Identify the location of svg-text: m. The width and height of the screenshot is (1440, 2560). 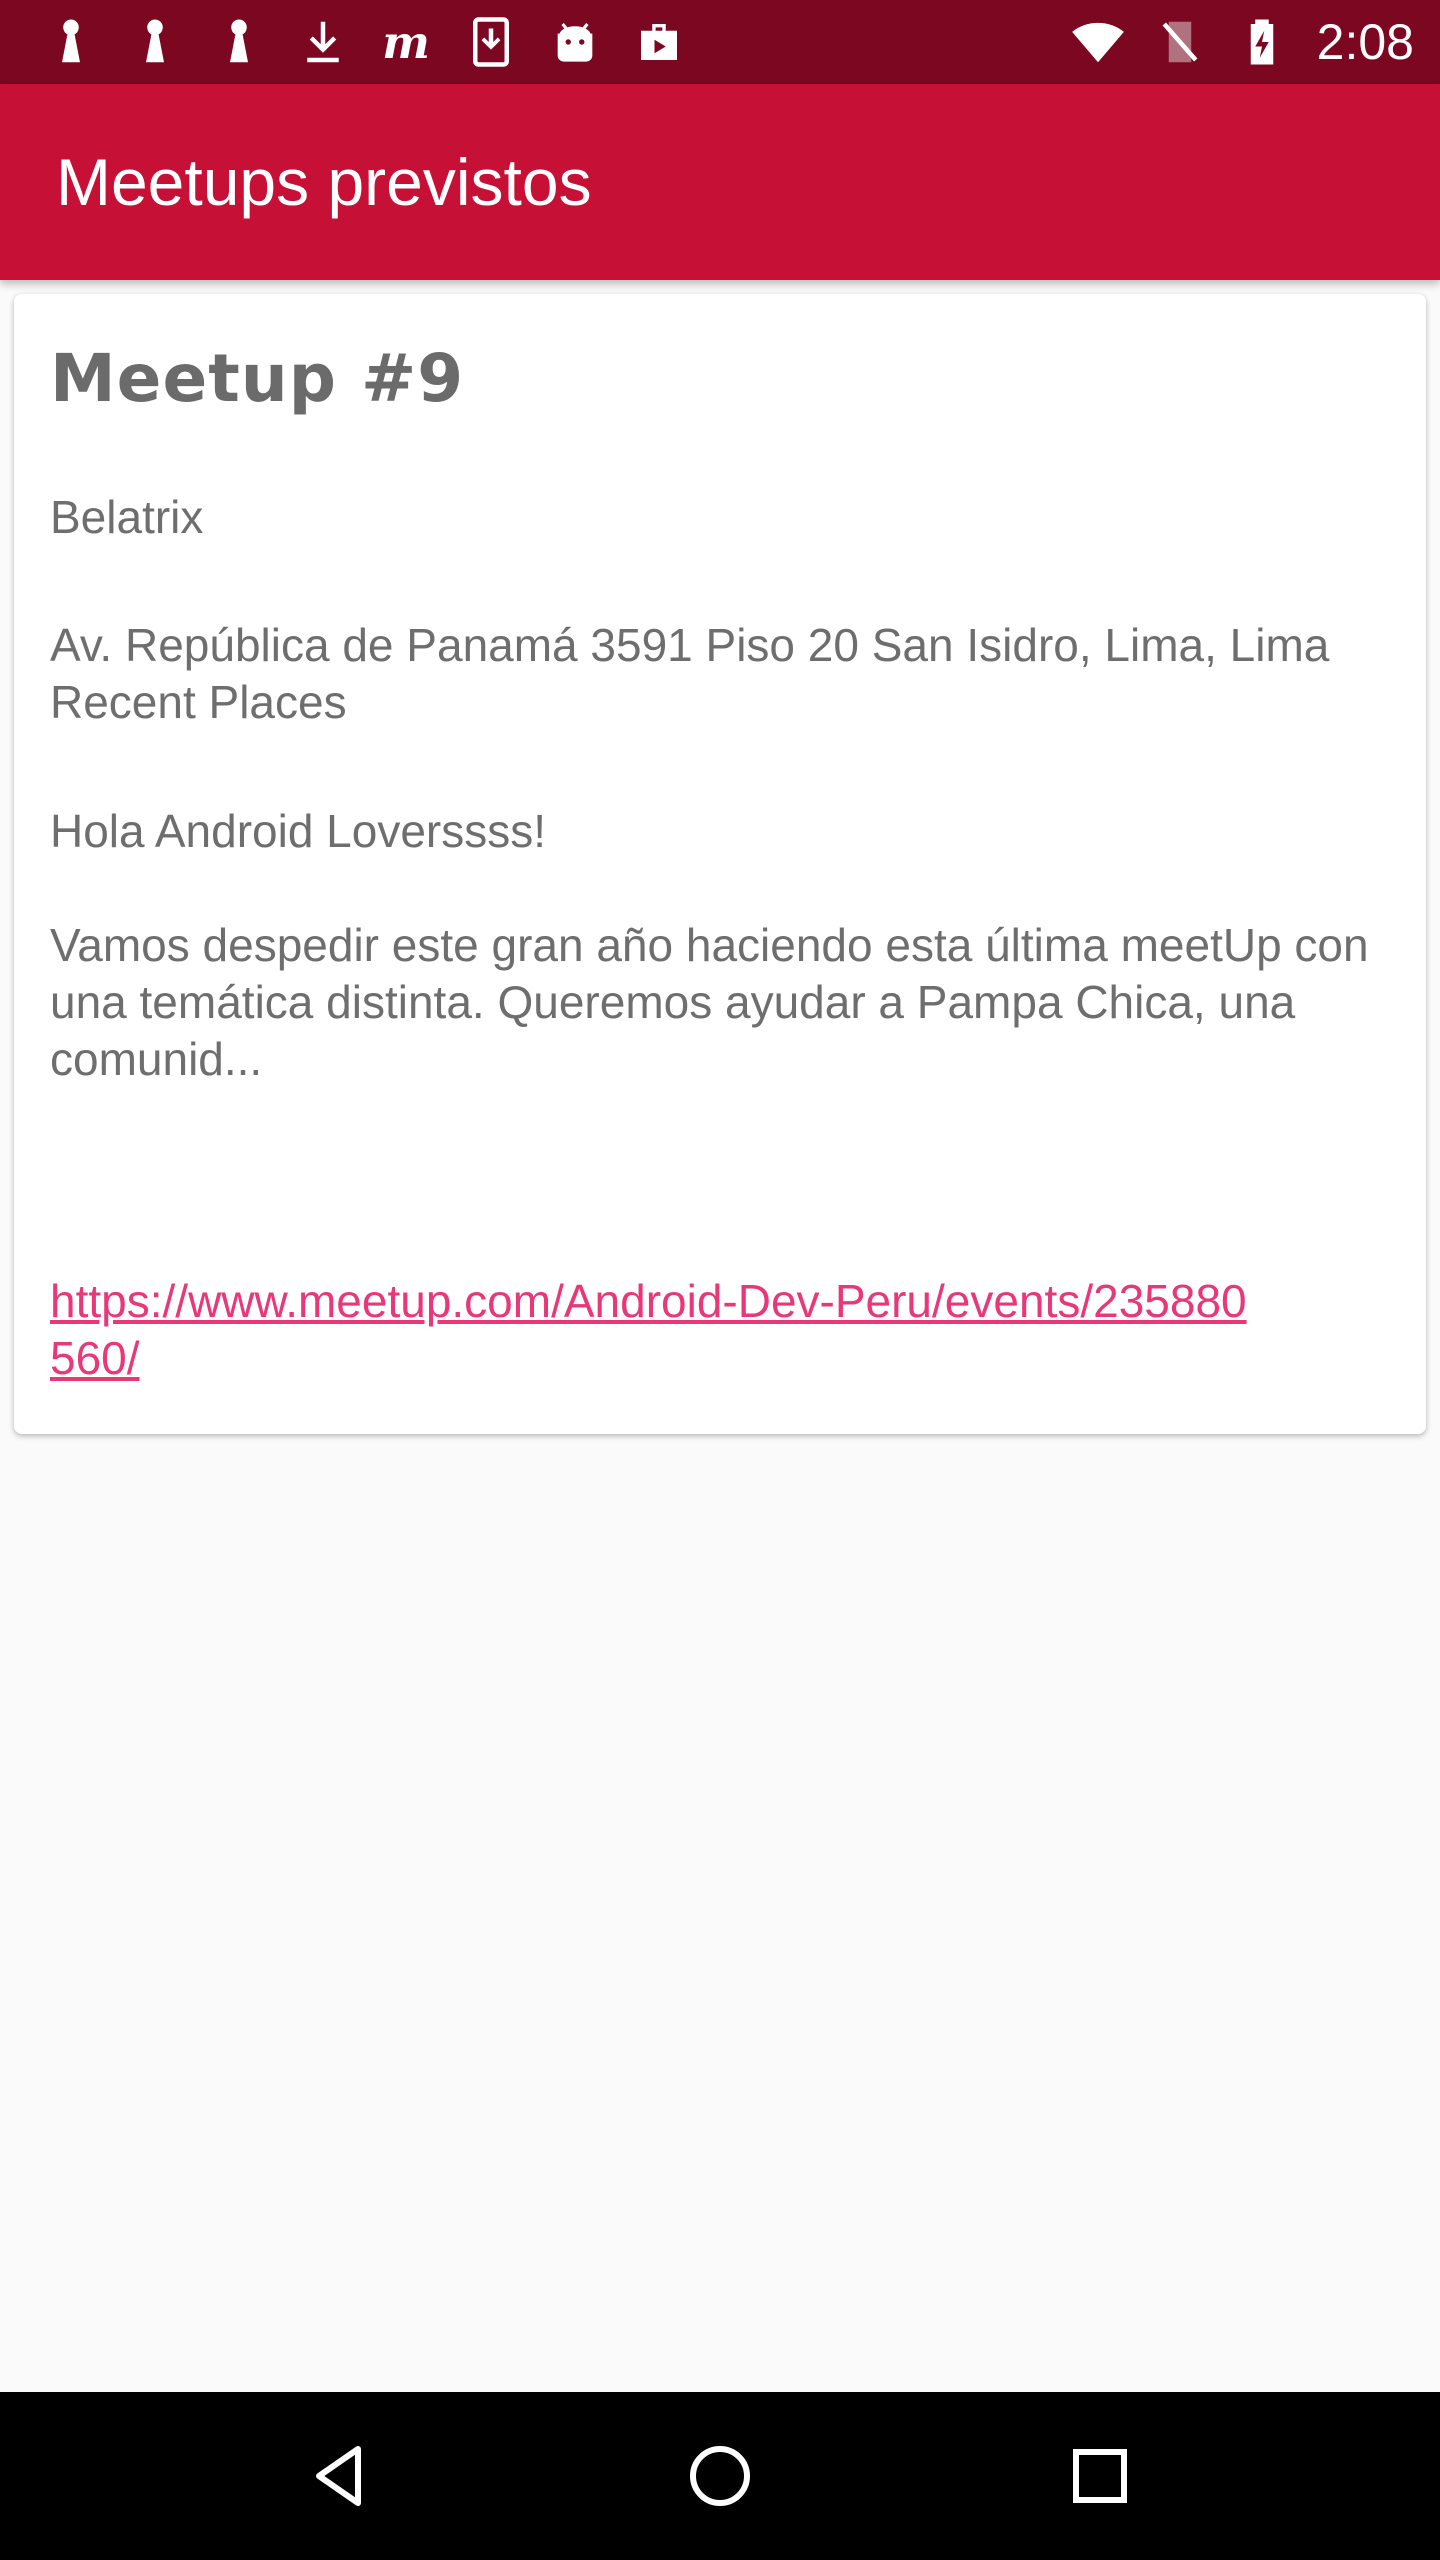
(406, 42).